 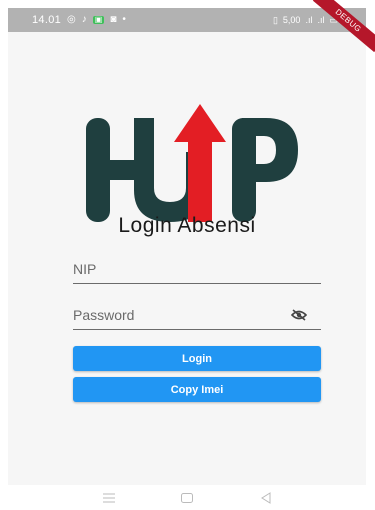 I want to click on status-bar: 14.01 ◎ ♪ ▣ ◙ • ▯ 5,00 .ıl .ıl ▭ DEBUG, so click(x=191, y=26).